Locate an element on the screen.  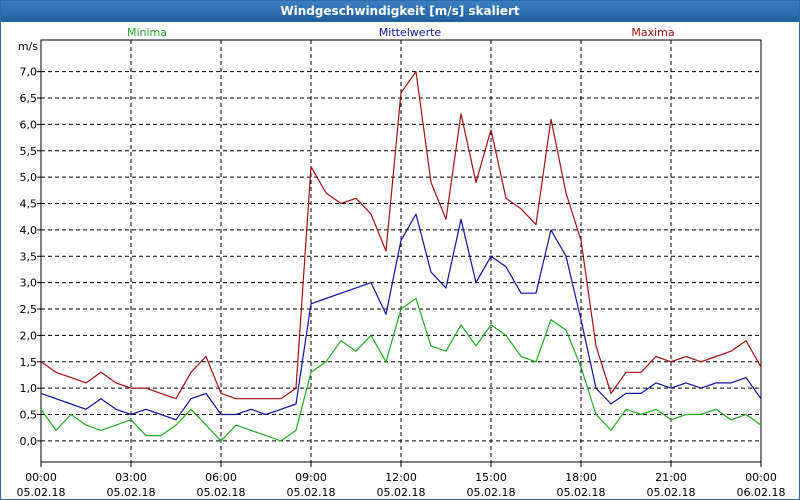
y-tick-label: 2,5 is located at coordinates (29, 309).